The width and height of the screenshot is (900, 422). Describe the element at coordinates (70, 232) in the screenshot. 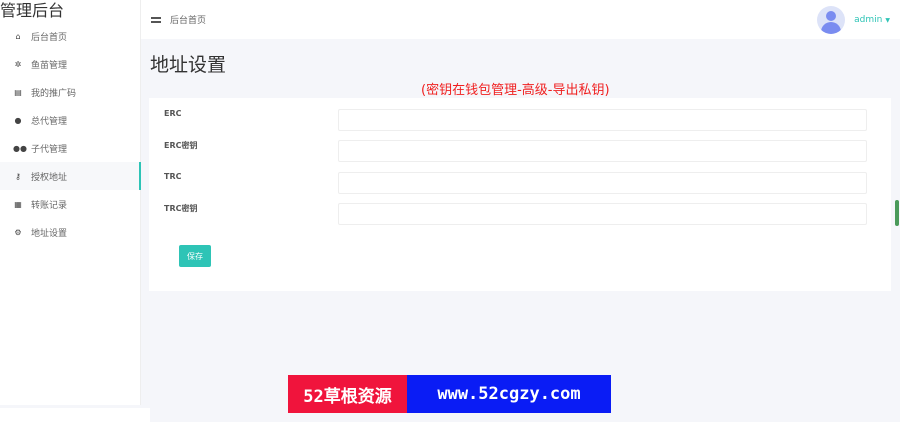

I see `sidebar-item-address-settings: ⚙ 地址设置` at that location.